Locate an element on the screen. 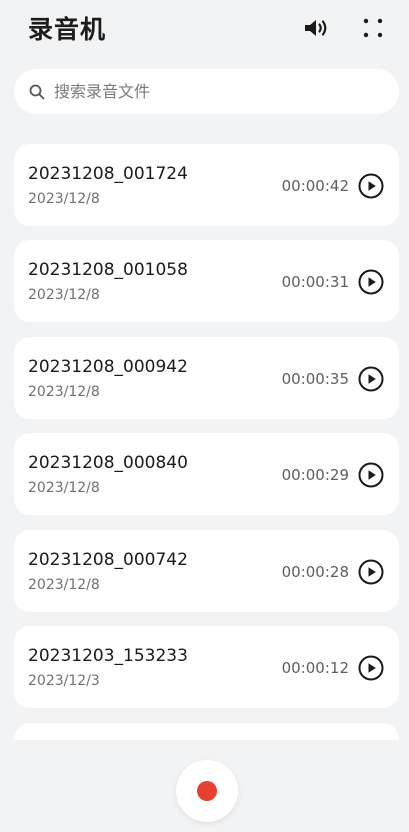 Image resolution: width=409 pixels, height=832 pixels. more-options-button is located at coordinates (373, 28).